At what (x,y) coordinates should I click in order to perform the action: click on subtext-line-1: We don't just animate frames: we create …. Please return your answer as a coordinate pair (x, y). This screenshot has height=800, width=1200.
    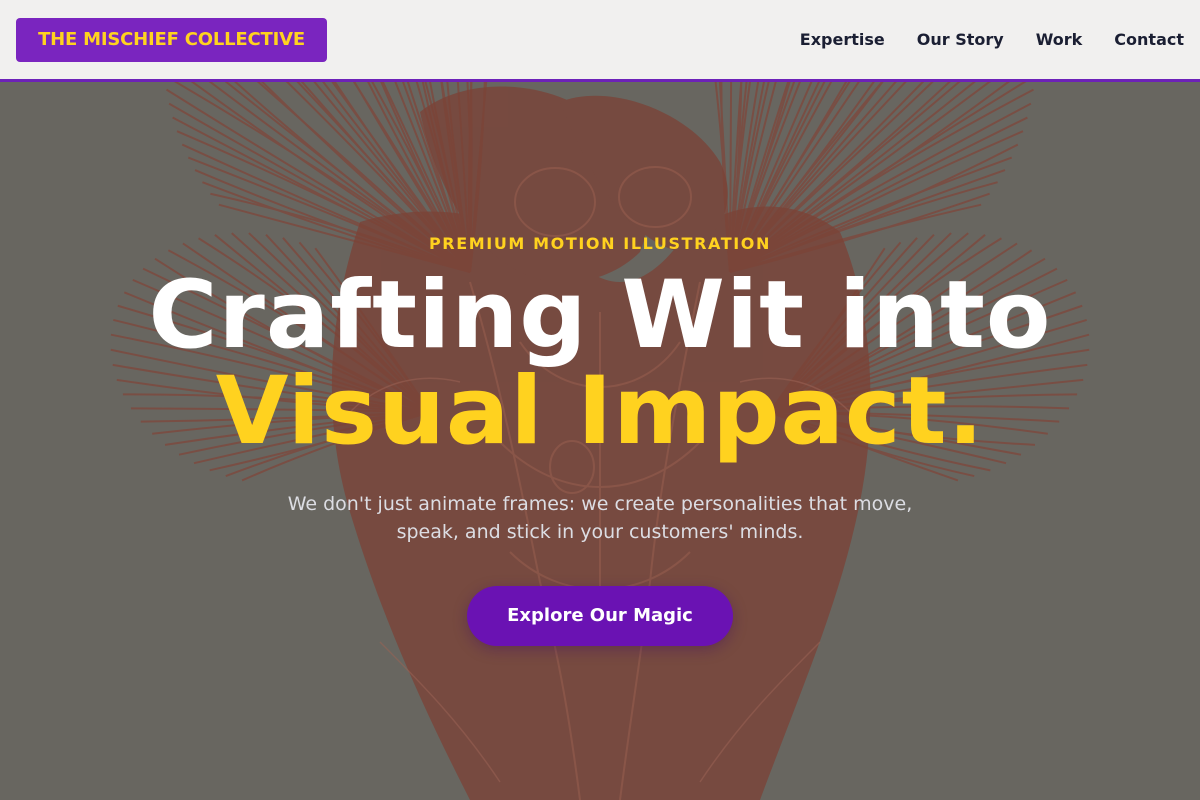
    Looking at the image, I should click on (600, 504).